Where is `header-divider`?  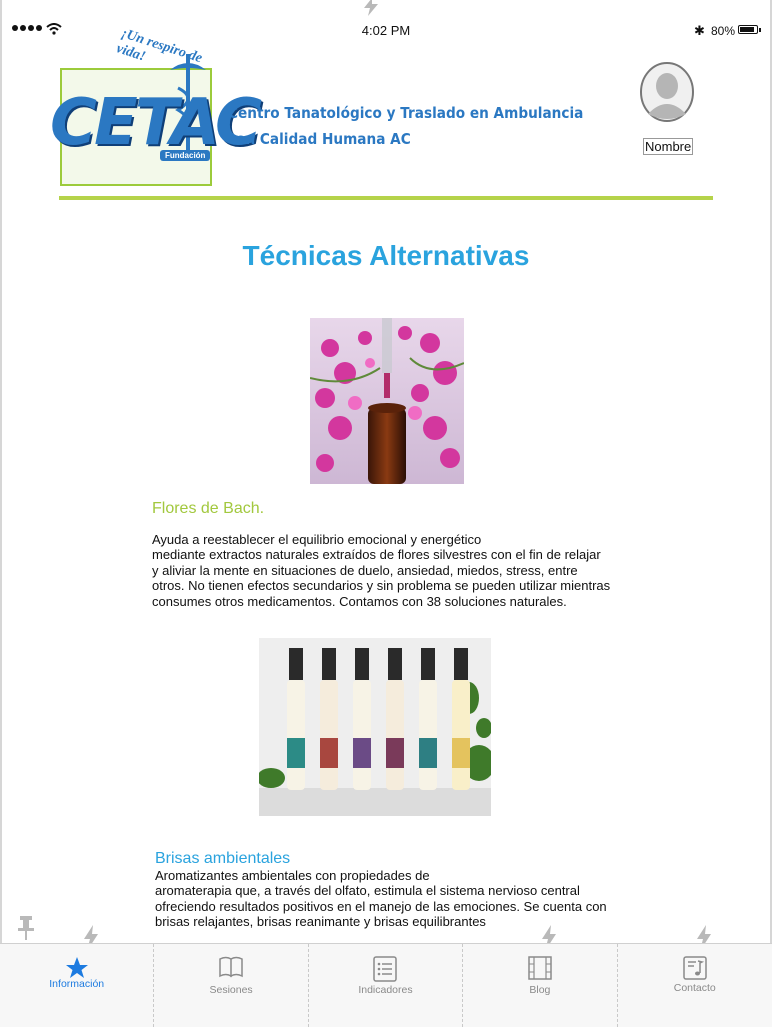 header-divider is located at coordinates (386, 198).